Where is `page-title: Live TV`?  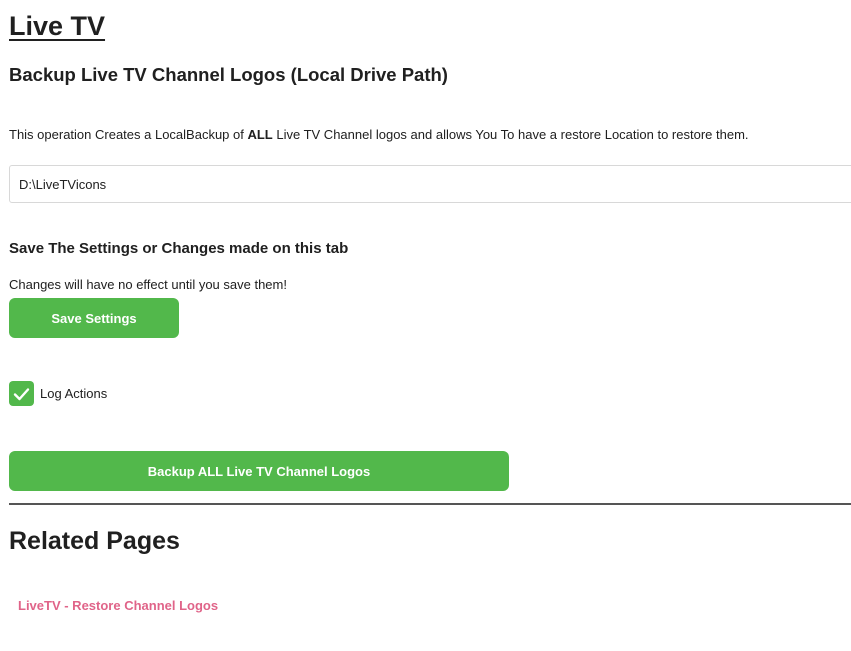 page-title: Live TV is located at coordinates (57, 26).